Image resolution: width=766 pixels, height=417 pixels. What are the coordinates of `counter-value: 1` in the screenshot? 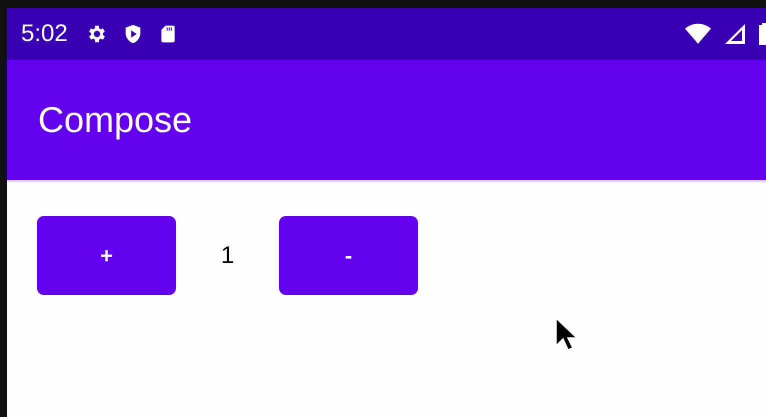 It's located at (228, 256).